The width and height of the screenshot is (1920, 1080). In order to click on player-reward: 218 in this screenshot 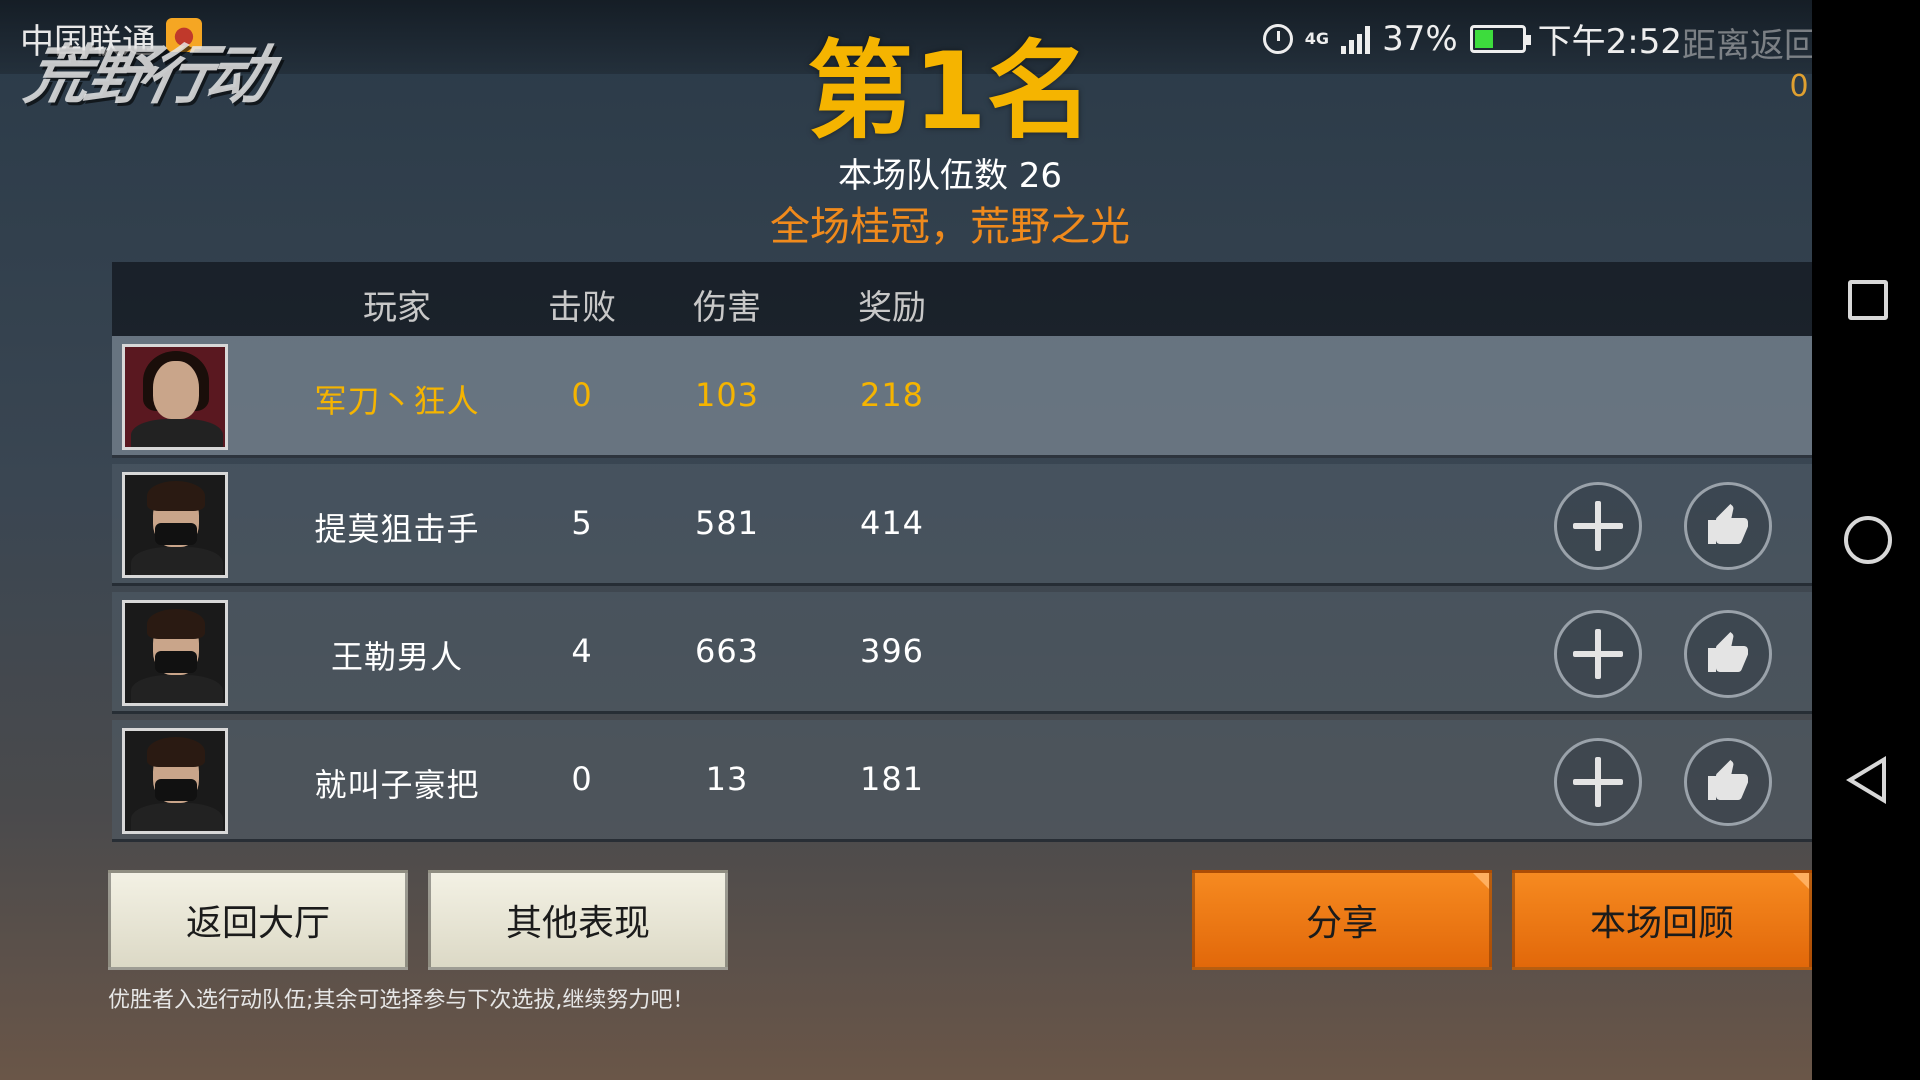, I will do `click(892, 395)`.